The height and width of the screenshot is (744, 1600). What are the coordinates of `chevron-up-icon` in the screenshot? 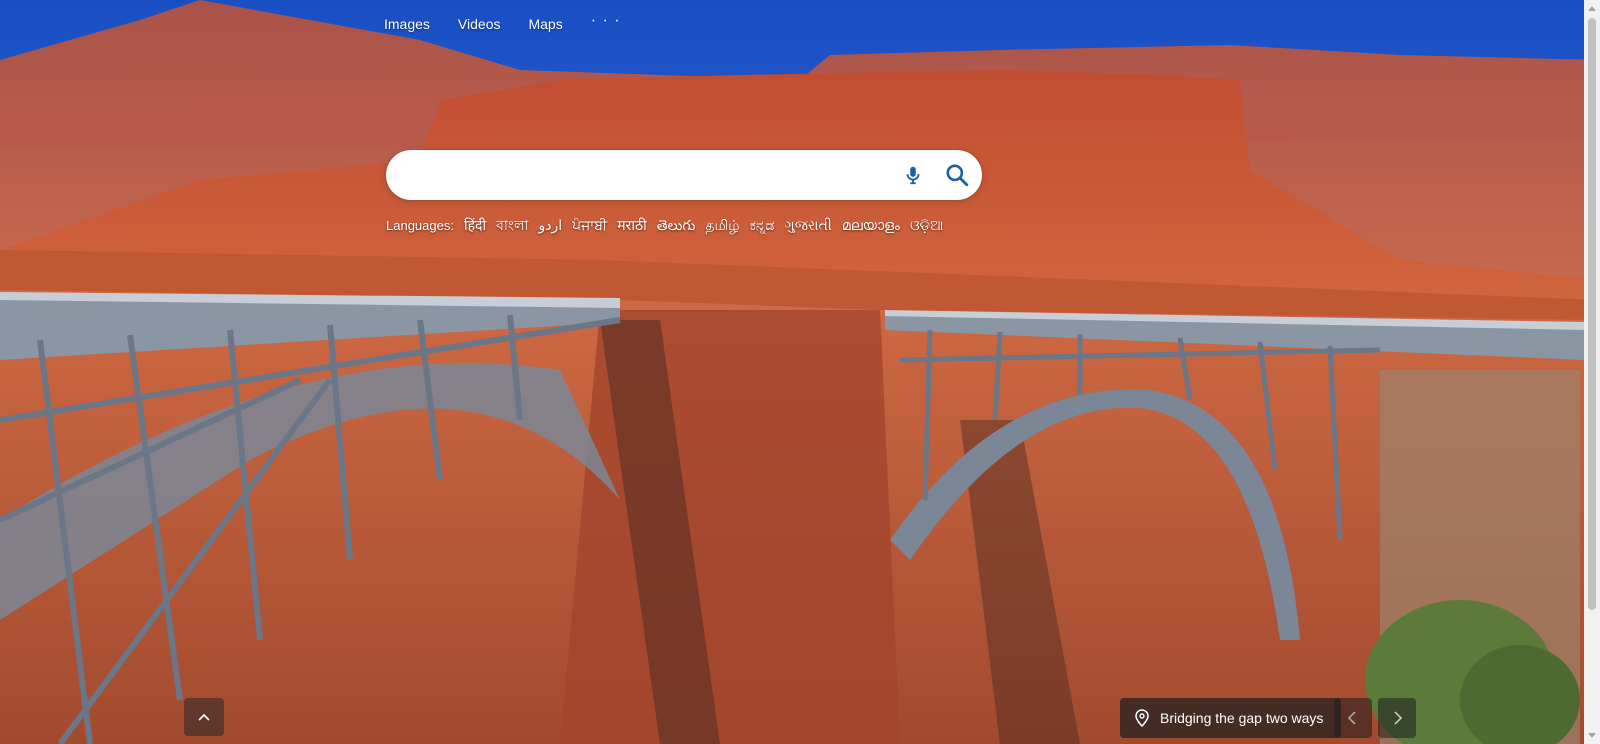 It's located at (204, 717).